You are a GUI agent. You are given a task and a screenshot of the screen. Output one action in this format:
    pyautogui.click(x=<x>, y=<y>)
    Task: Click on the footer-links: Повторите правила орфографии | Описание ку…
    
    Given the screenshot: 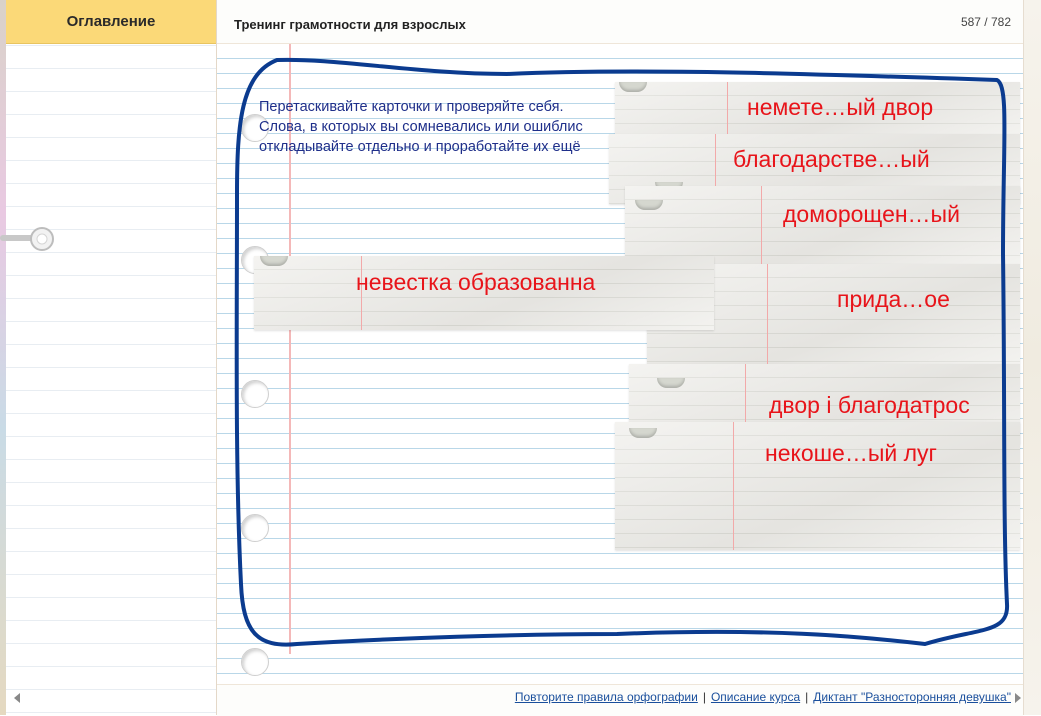 What is the action you would take?
    pyautogui.click(x=763, y=697)
    